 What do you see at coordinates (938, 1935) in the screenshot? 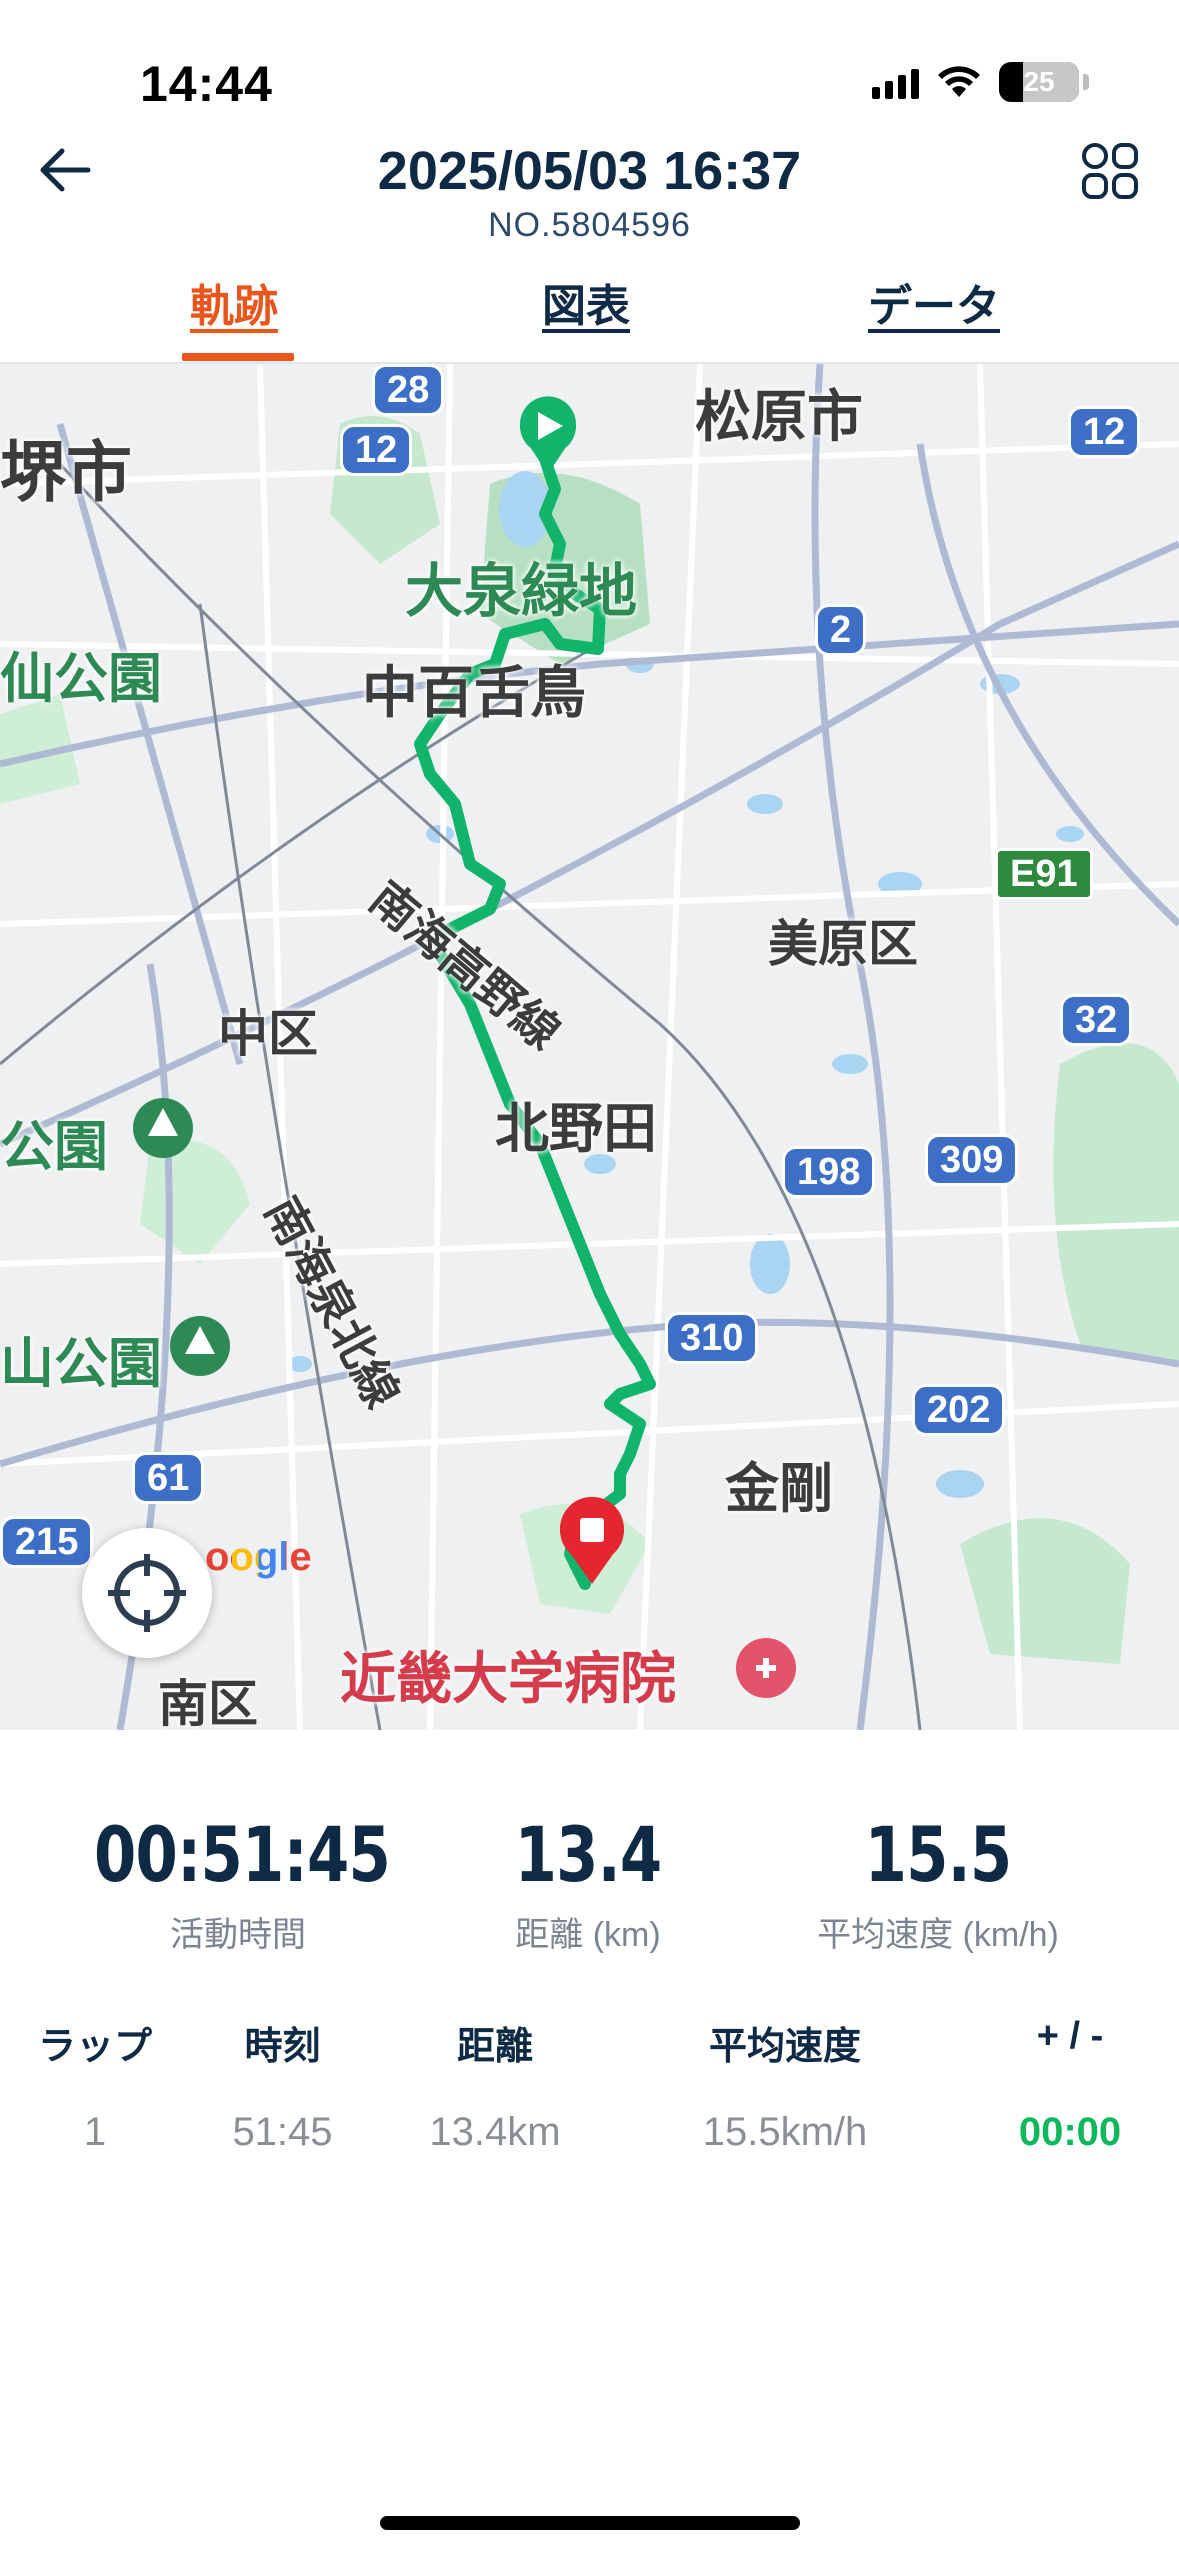
I see `stat-label: 平均速度 (km/h)` at bounding box center [938, 1935].